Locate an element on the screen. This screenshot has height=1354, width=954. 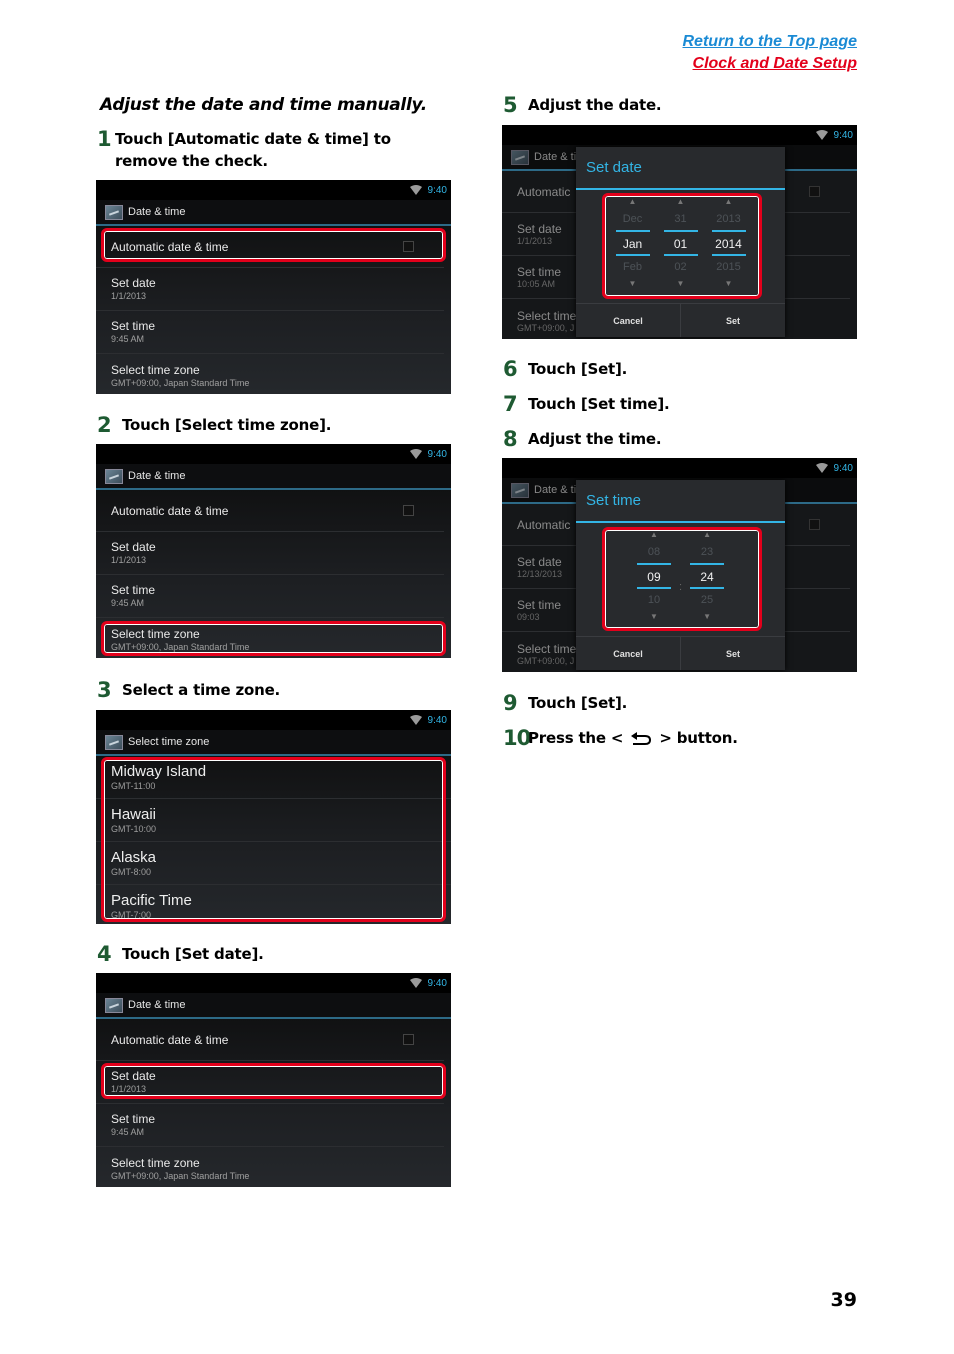
action-bar: Date & time is located at coordinates (273, 213).